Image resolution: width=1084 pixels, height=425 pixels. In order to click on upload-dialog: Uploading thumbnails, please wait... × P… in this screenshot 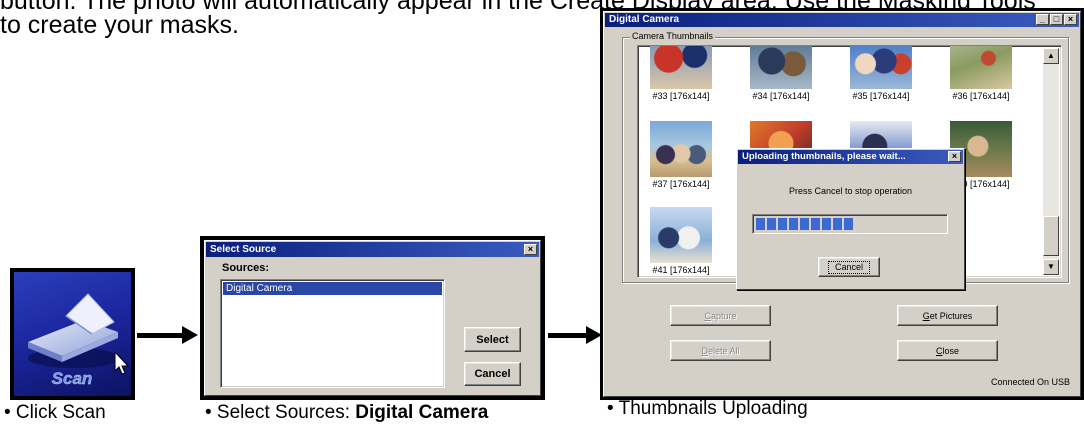, I will do `click(850, 219)`.